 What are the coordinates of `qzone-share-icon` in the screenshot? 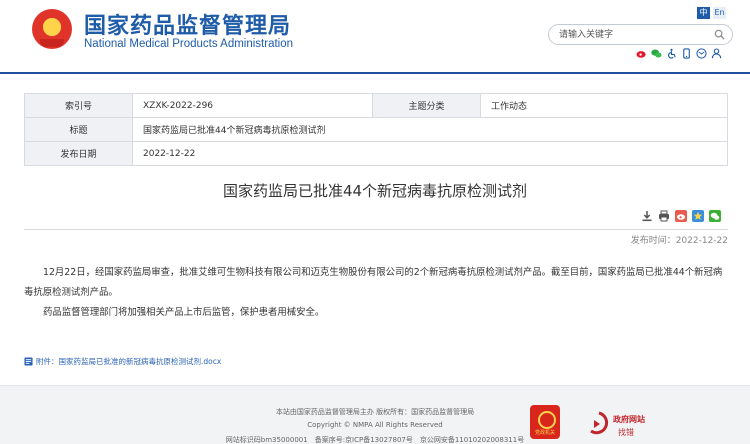 It's located at (698, 216).